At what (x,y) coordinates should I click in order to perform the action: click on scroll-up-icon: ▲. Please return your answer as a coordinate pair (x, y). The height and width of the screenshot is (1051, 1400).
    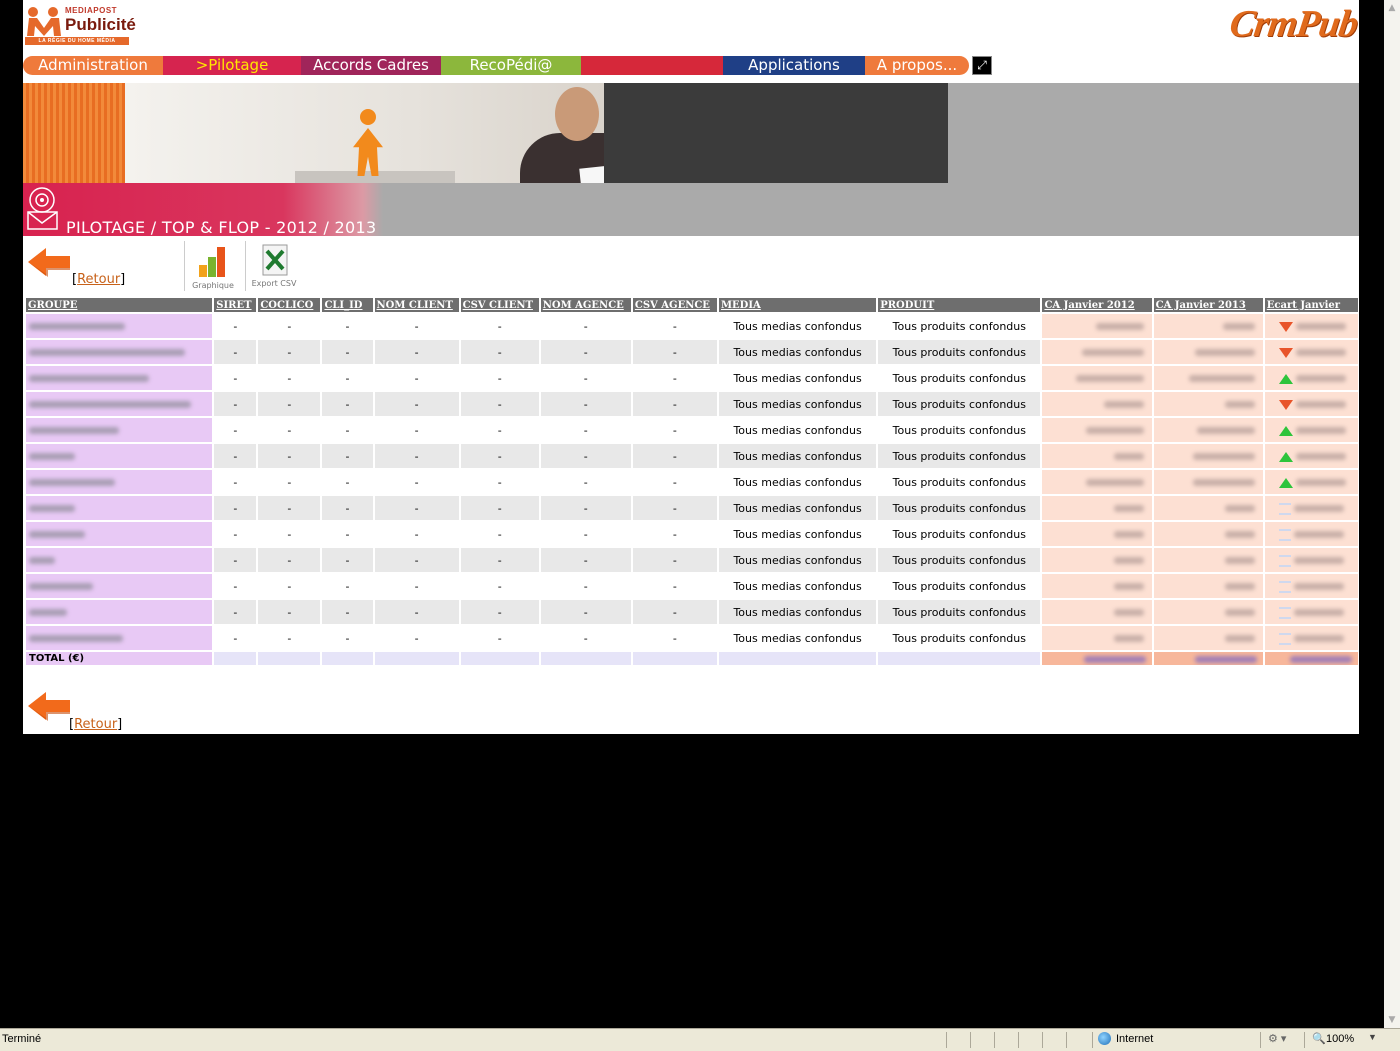
    Looking at the image, I should click on (1392, 8).